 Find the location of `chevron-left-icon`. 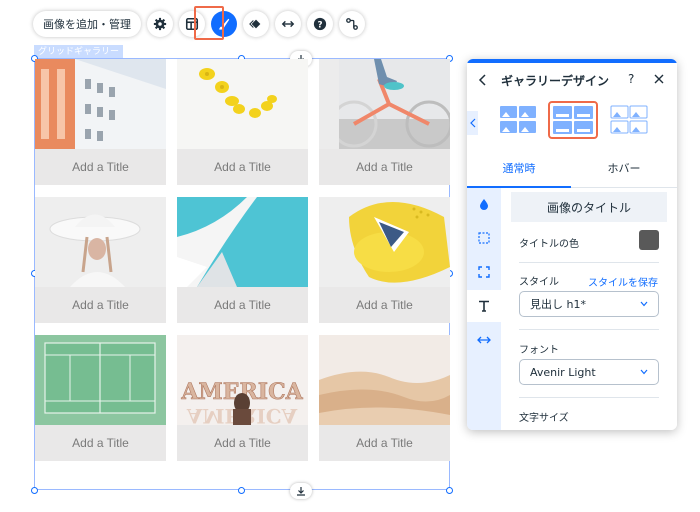

chevron-left-icon is located at coordinates (472, 123).